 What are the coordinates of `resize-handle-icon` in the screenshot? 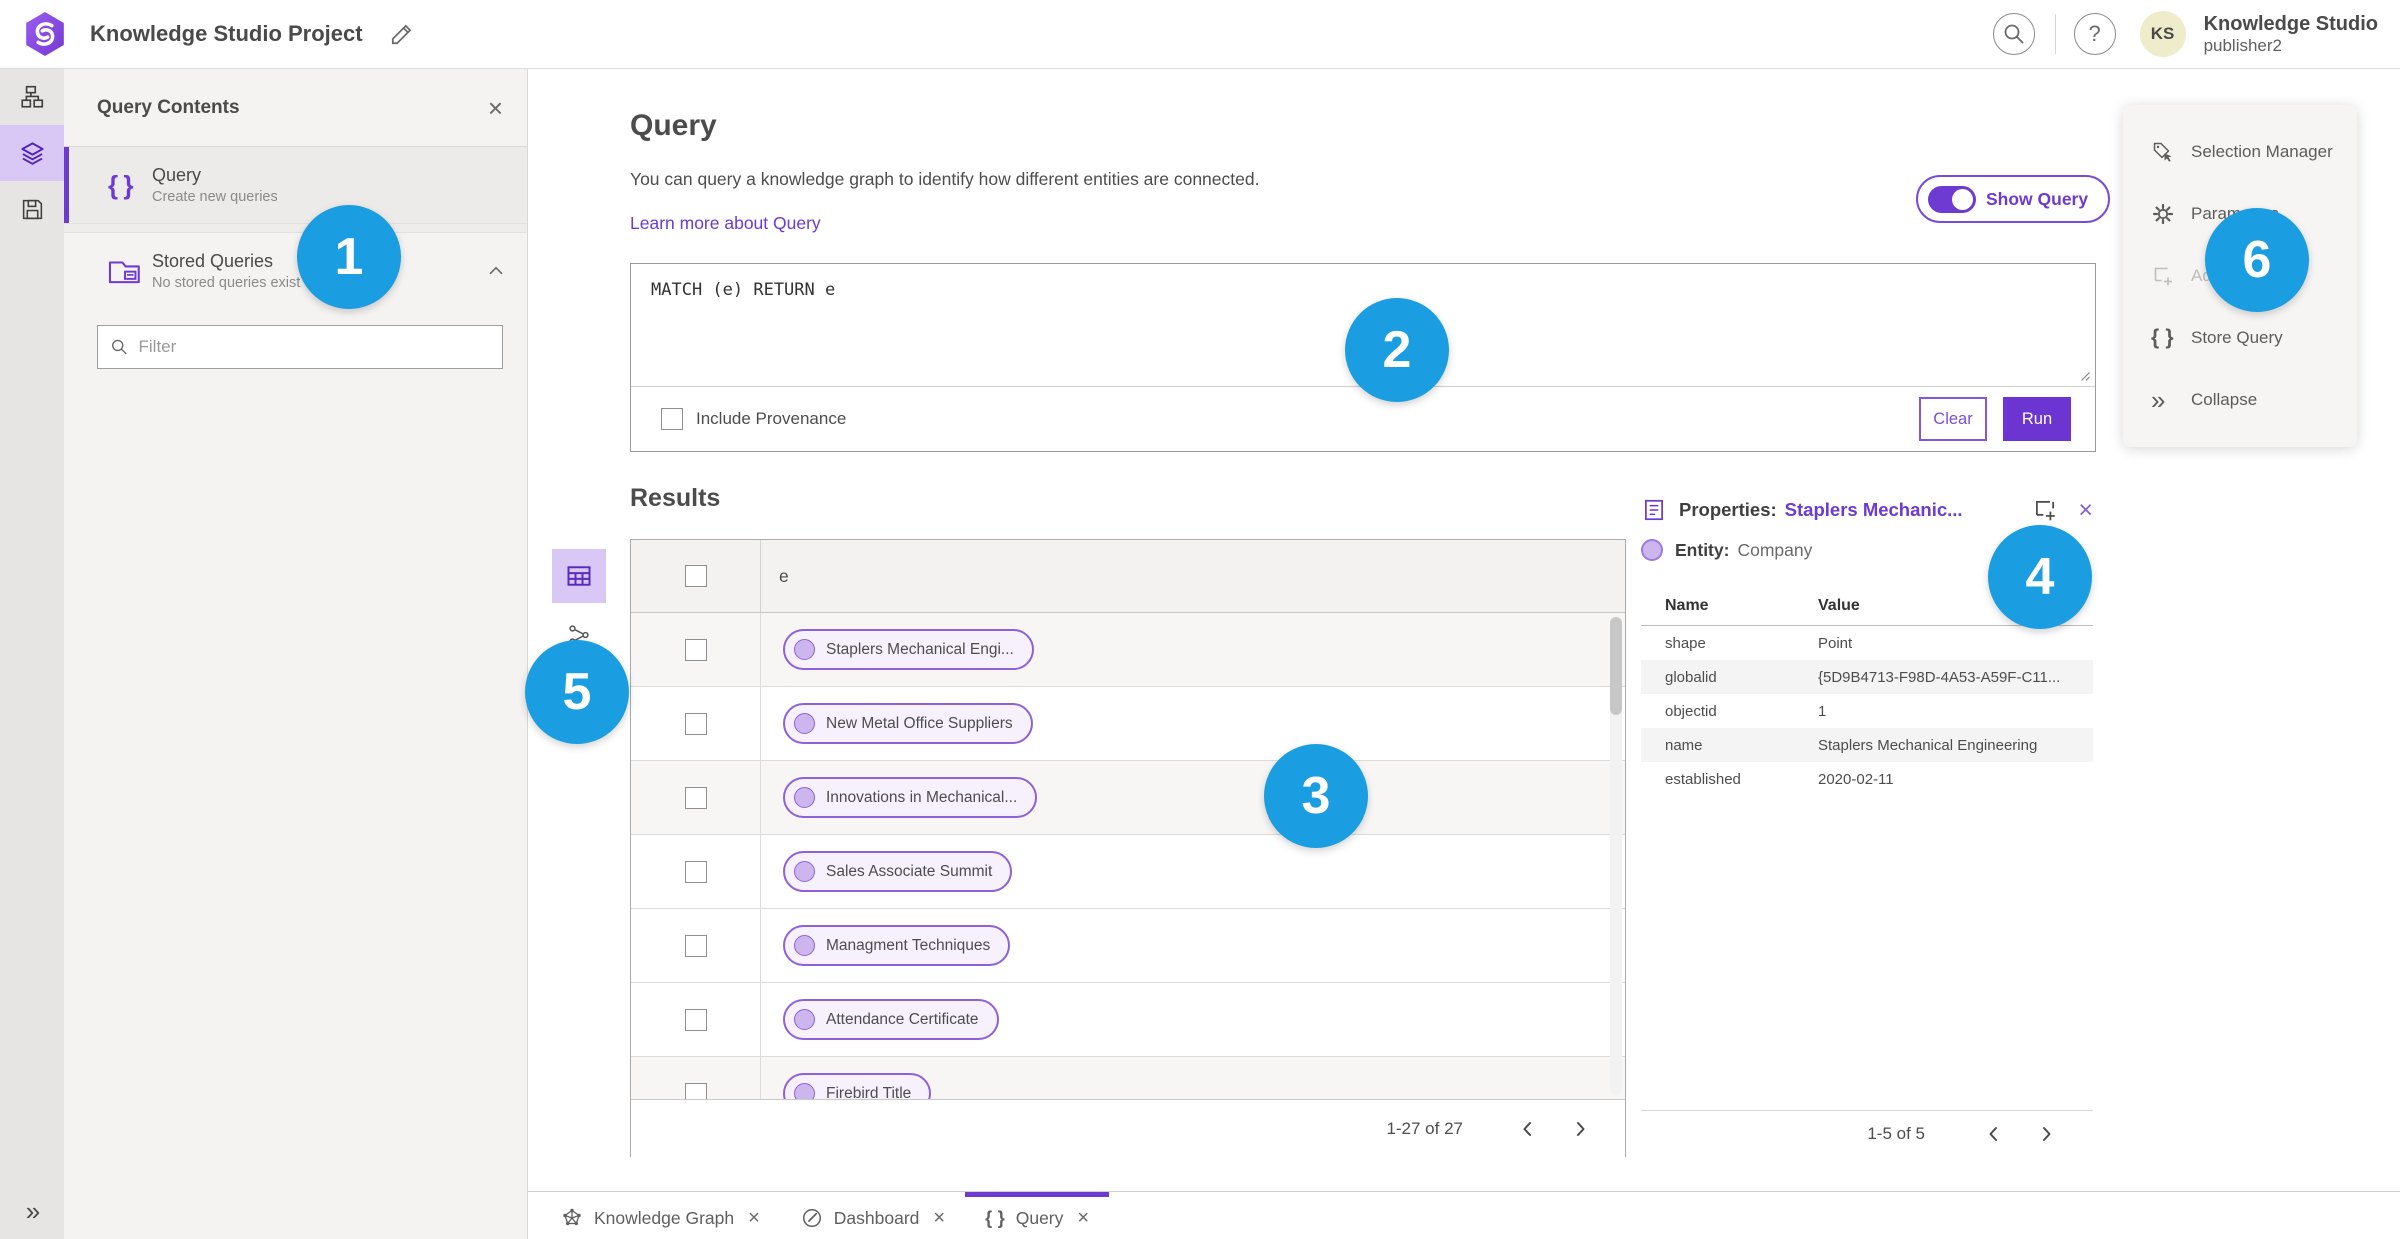 It's located at (2085, 376).